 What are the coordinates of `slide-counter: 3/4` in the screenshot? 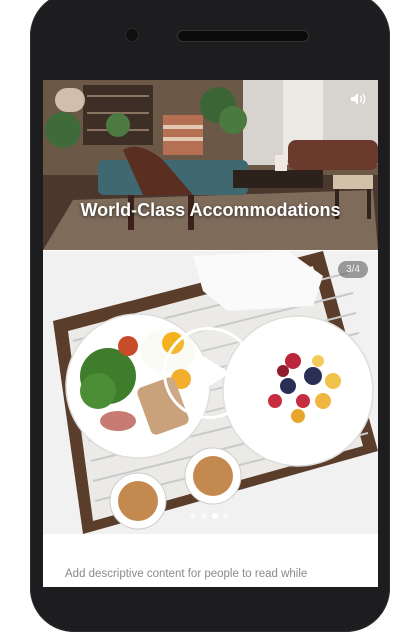 It's located at (353, 269).